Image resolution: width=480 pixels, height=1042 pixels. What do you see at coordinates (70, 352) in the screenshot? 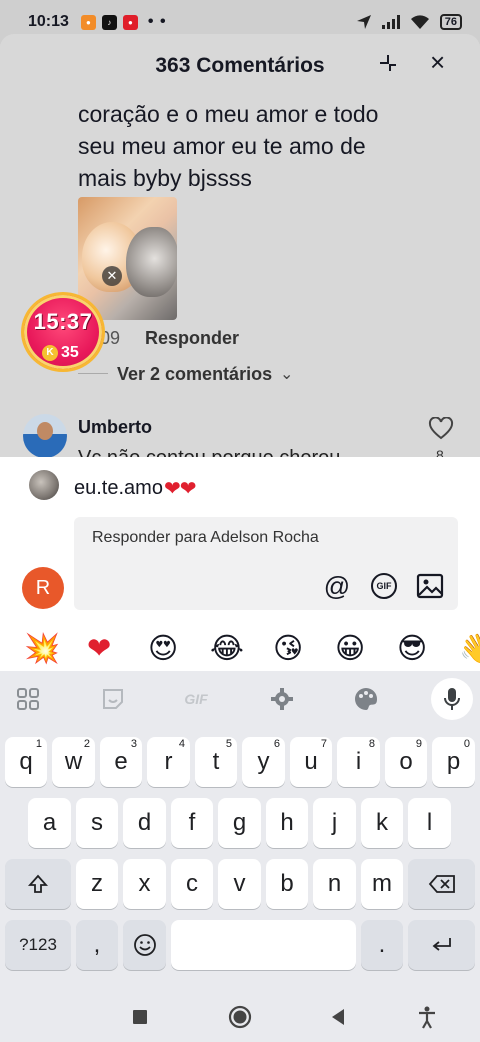
I see `coin-count: 35` at bounding box center [70, 352].